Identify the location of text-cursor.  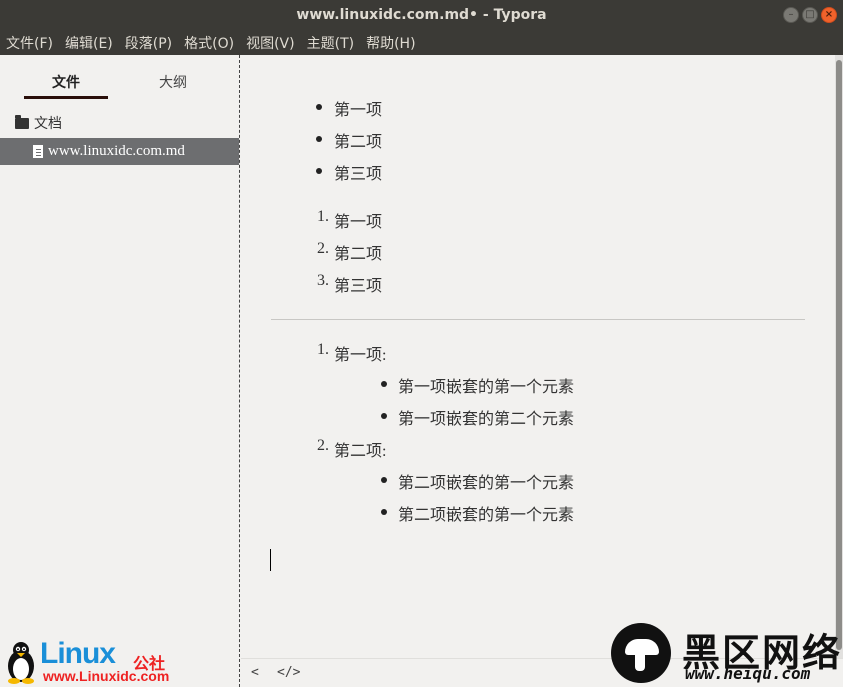
(270, 560).